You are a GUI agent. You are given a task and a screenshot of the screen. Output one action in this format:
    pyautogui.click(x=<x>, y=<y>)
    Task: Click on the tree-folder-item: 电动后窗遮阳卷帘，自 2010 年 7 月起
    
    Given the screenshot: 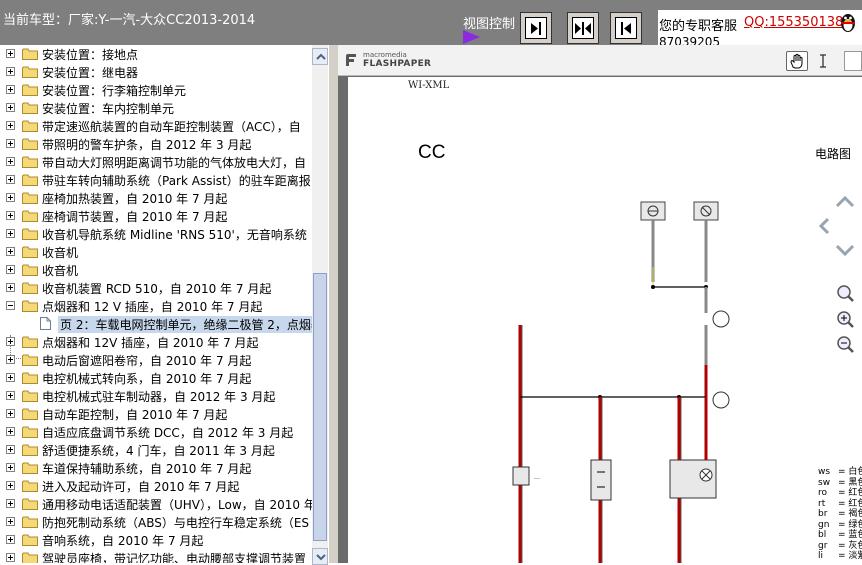 What is the action you would take?
    pyautogui.click(x=156, y=360)
    